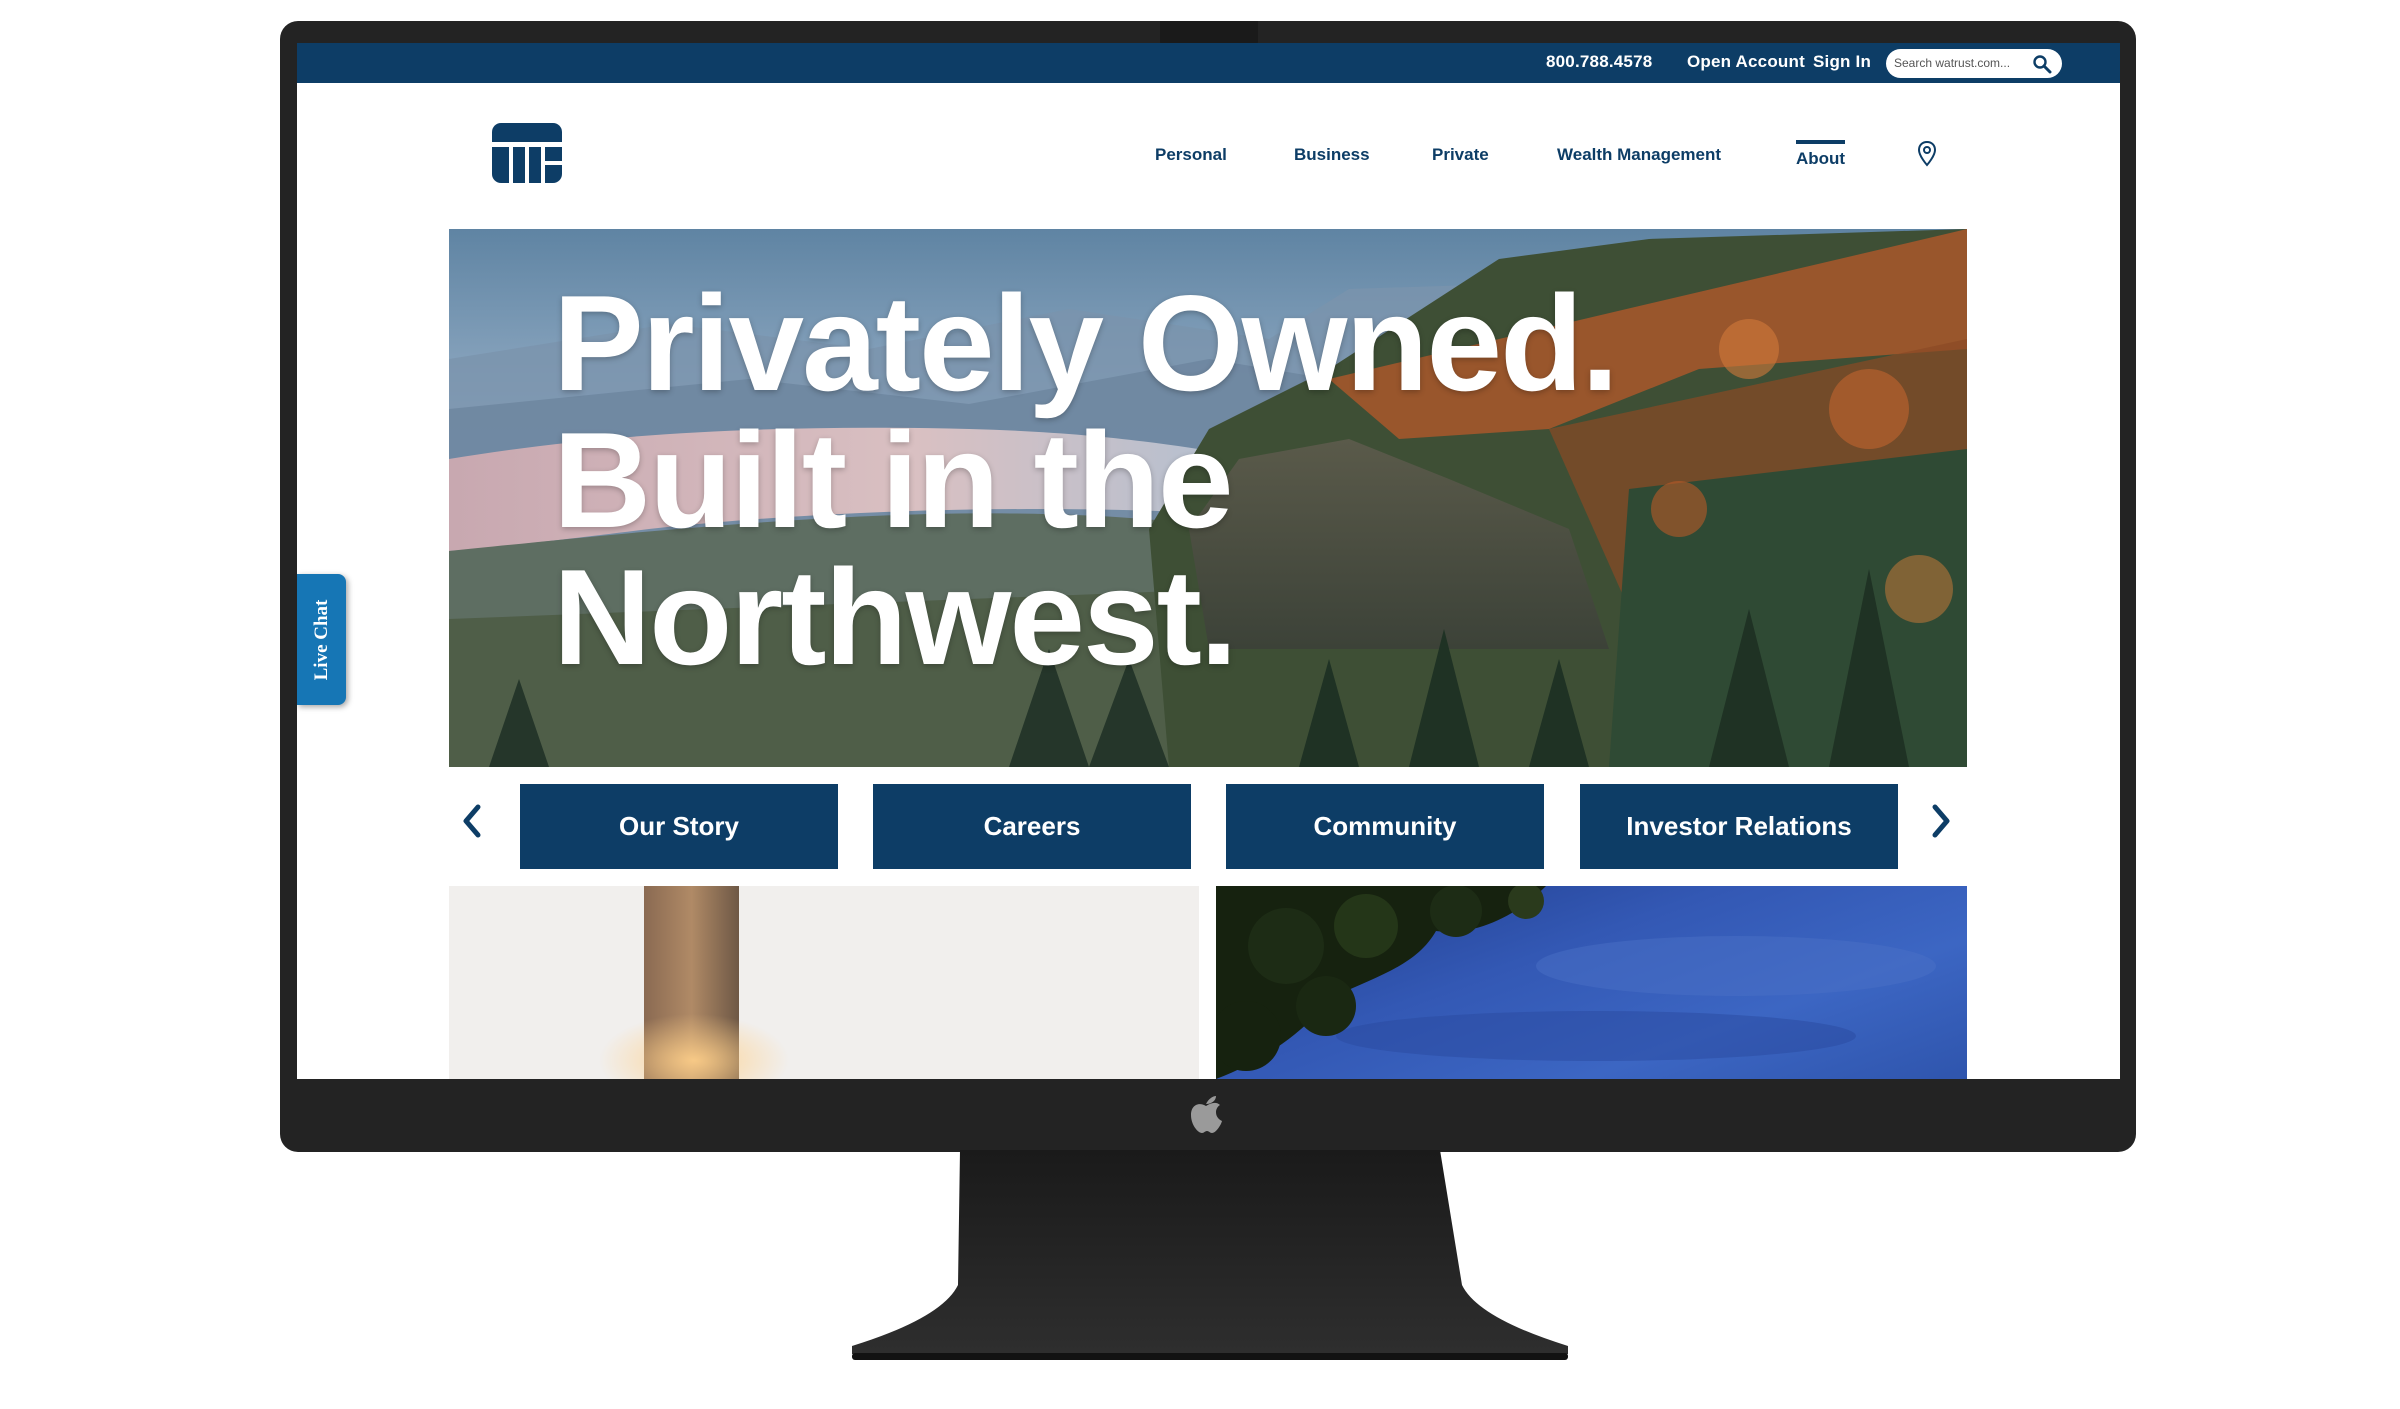 This screenshot has width=2400, height=1409. Describe the element at coordinates (679, 826) in the screenshot. I see `tile-our-story: Our Story` at that location.